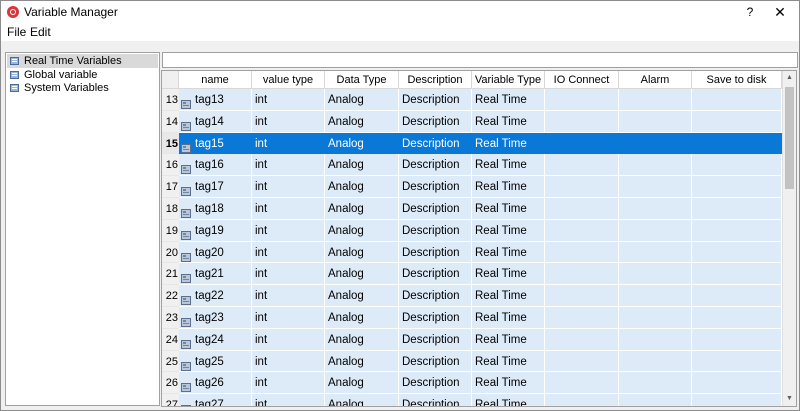 The height and width of the screenshot is (411, 800). What do you see at coordinates (737, 80) in the screenshot?
I see `column-header: Save to disk` at bounding box center [737, 80].